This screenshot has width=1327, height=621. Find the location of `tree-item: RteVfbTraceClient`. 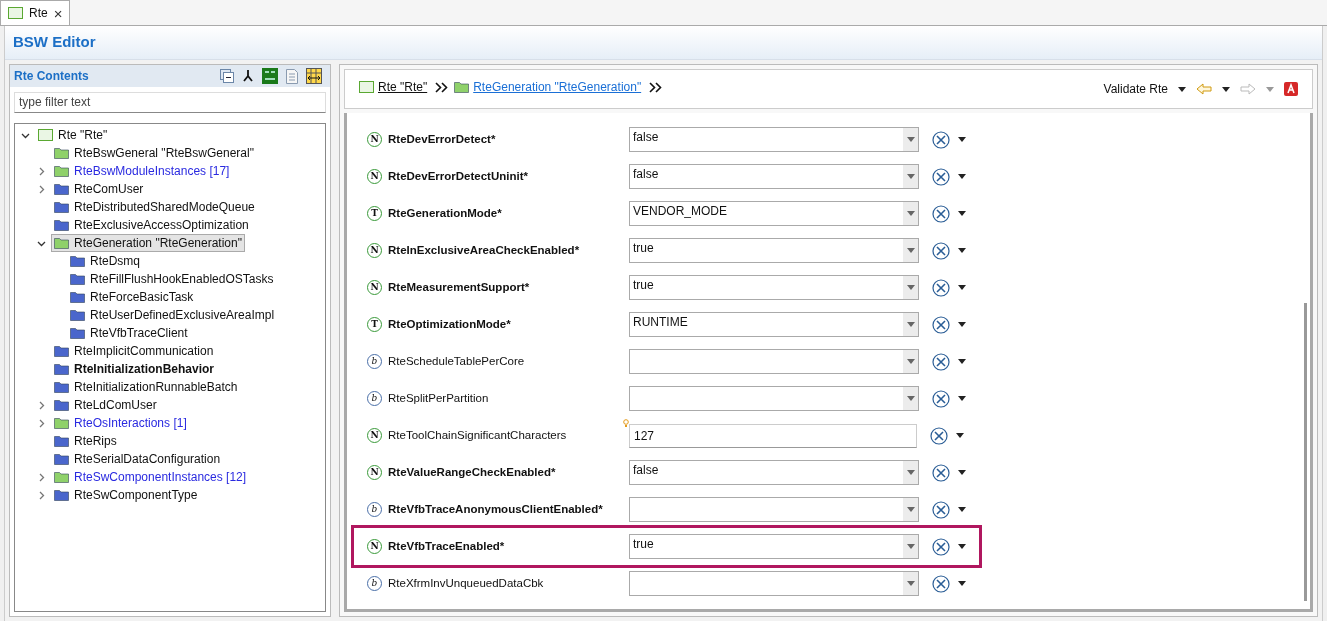

tree-item: RteVfbTraceClient is located at coordinates (129, 333).